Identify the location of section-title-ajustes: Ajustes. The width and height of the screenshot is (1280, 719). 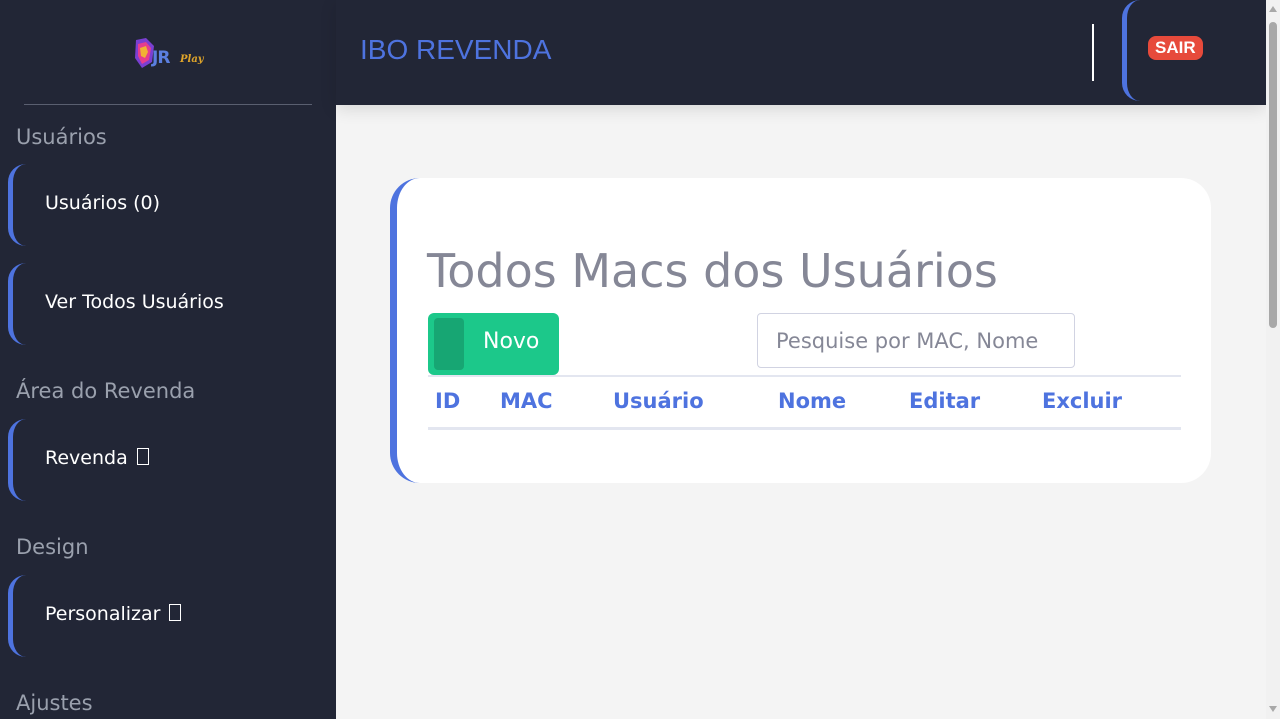
(54, 703).